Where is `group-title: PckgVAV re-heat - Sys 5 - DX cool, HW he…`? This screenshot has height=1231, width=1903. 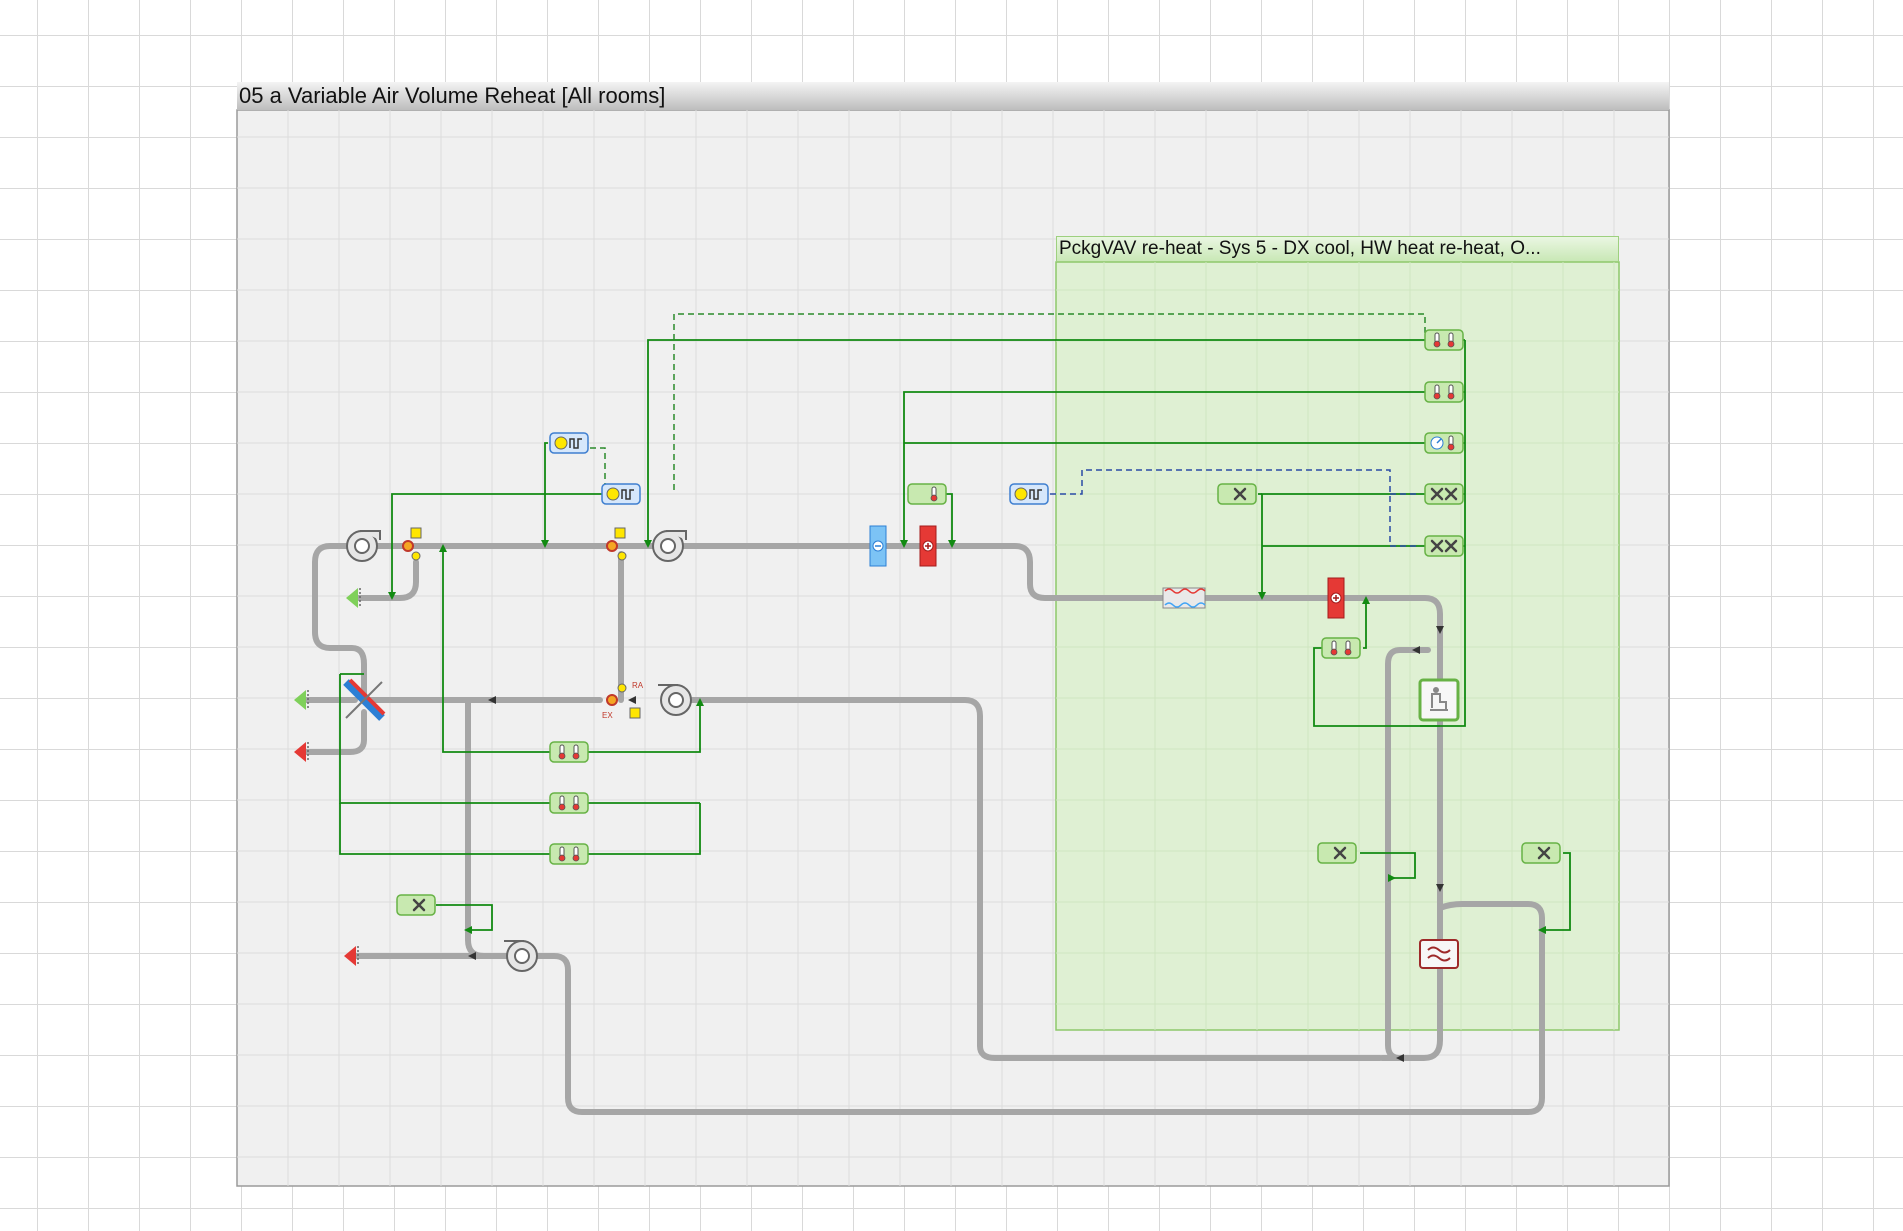
group-title: PckgVAV re-heat - Sys 5 - DX cool, HW he… is located at coordinates (1337, 249).